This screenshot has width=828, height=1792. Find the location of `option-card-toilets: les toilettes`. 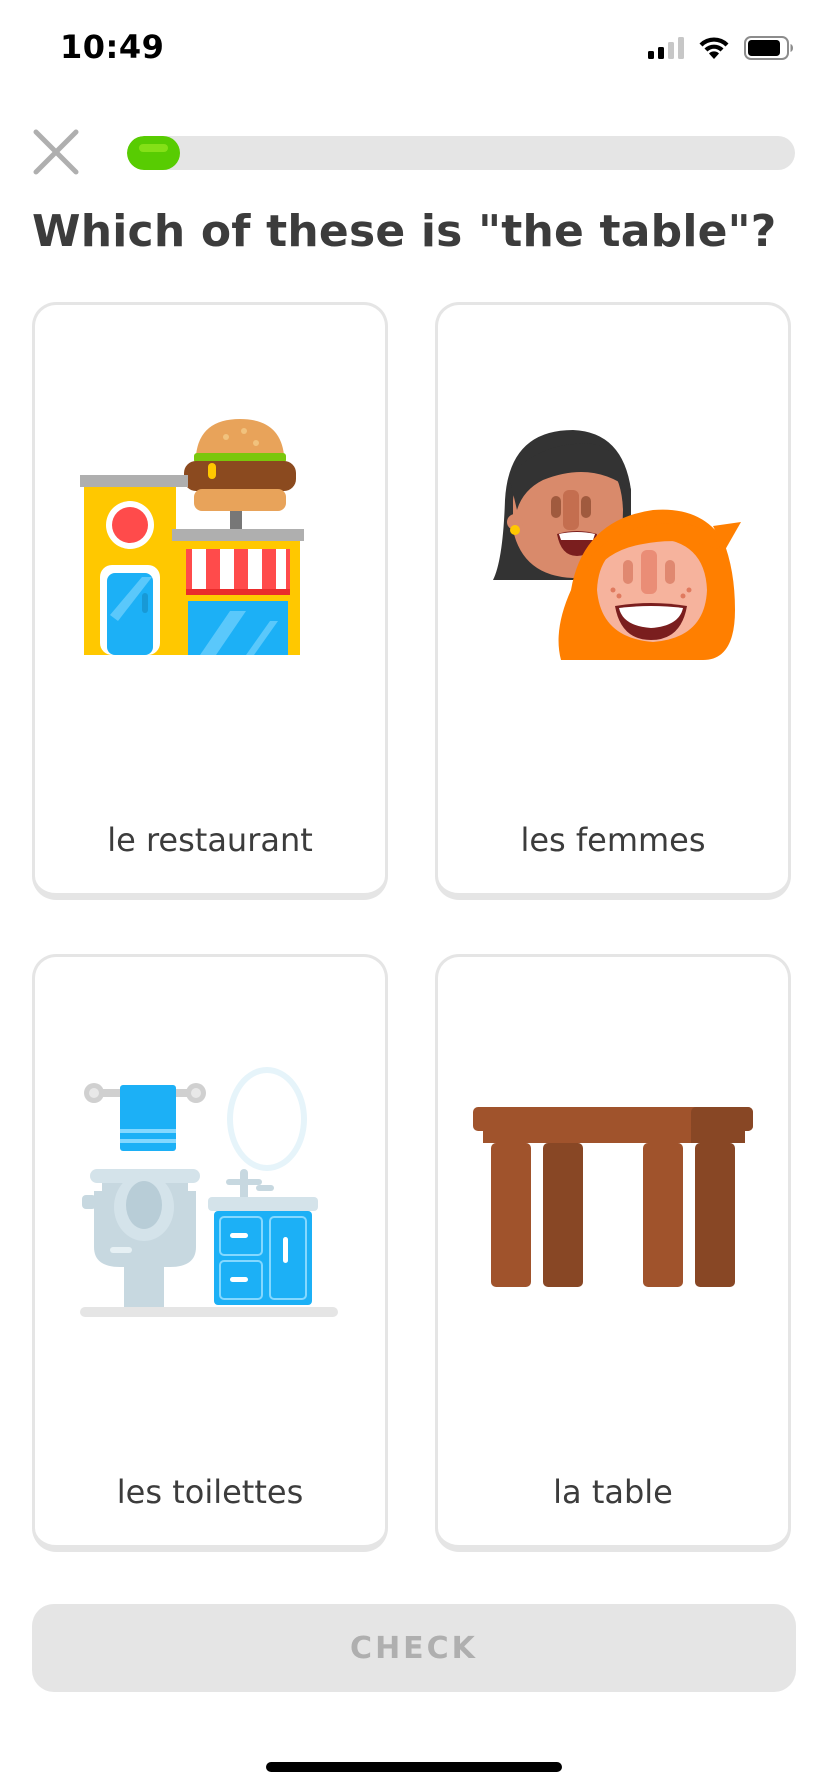

option-card-toilets: les toilettes is located at coordinates (210, 1253).